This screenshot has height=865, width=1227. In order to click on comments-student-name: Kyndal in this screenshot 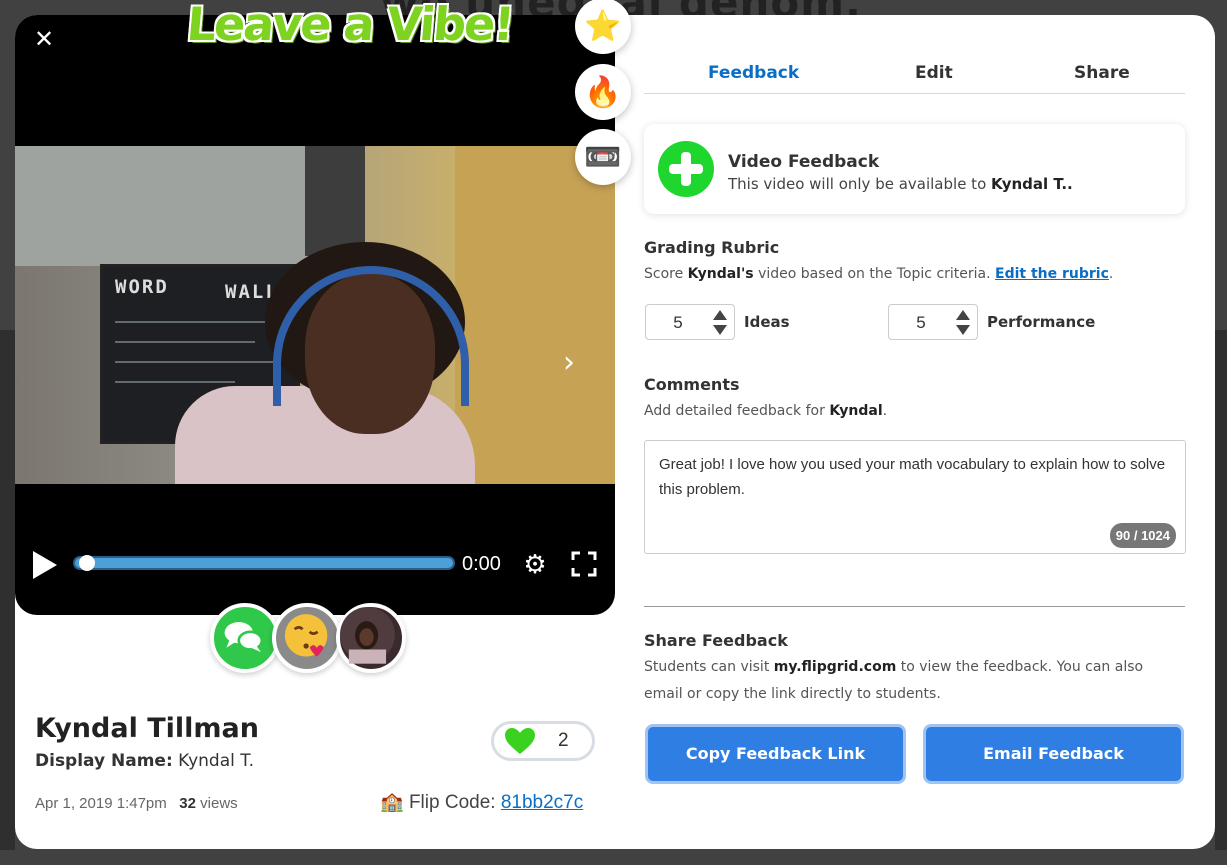, I will do `click(856, 411)`.